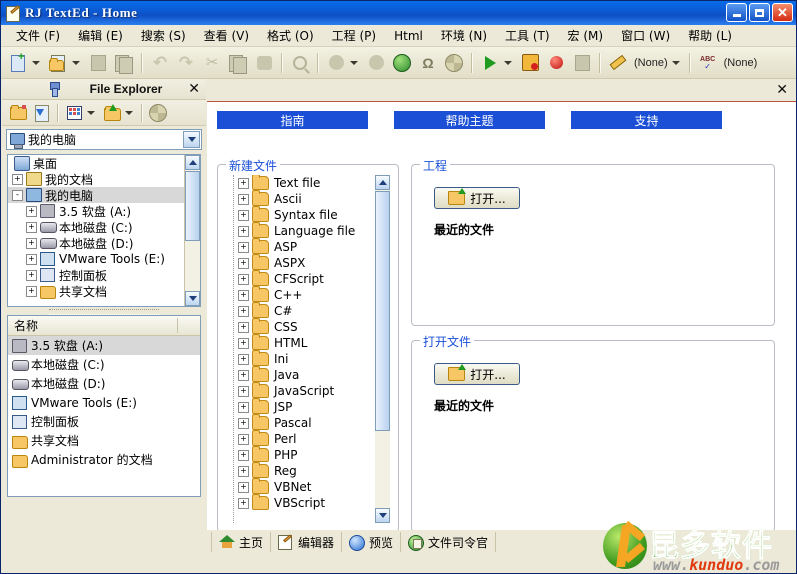 The image size is (797, 574). Describe the element at coordinates (212, 63) in the screenshot. I see `cut-icon: ✂` at that location.